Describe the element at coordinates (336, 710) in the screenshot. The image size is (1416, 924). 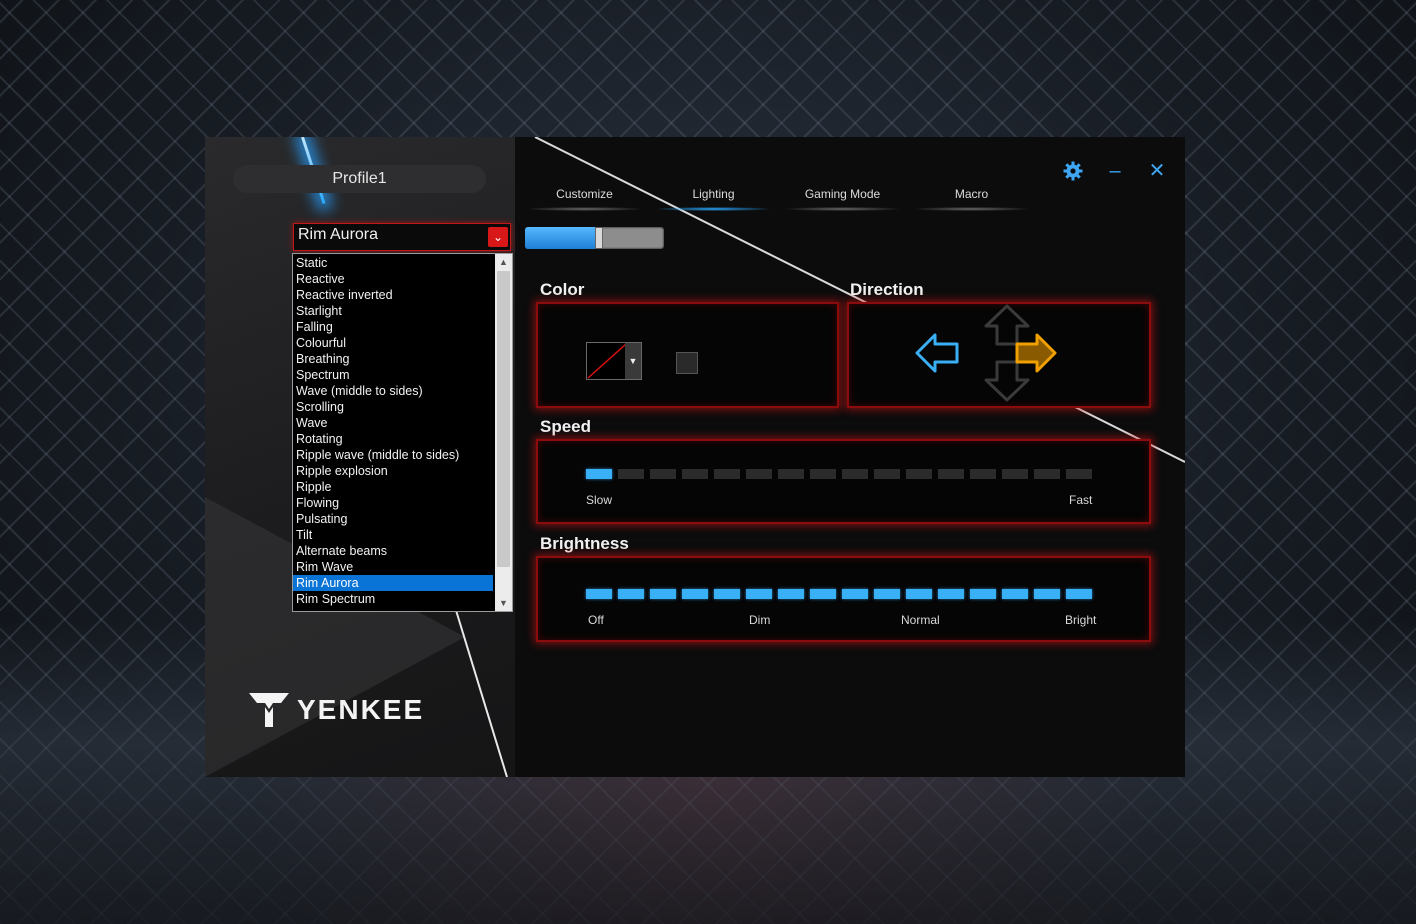
I see `brand-logo: YENKEE` at that location.